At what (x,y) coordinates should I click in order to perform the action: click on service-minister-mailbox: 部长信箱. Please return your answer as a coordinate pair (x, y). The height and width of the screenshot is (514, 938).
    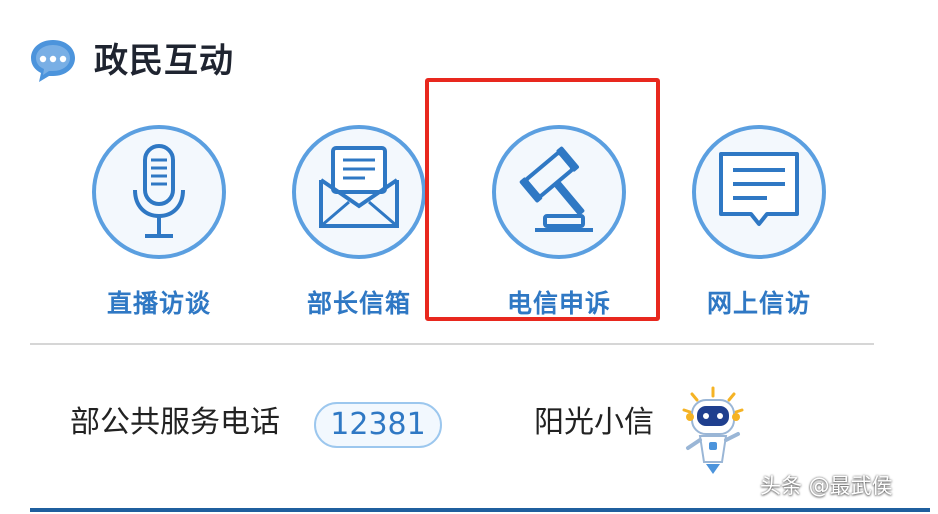
    Looking at the image, I should click on (359, 224).